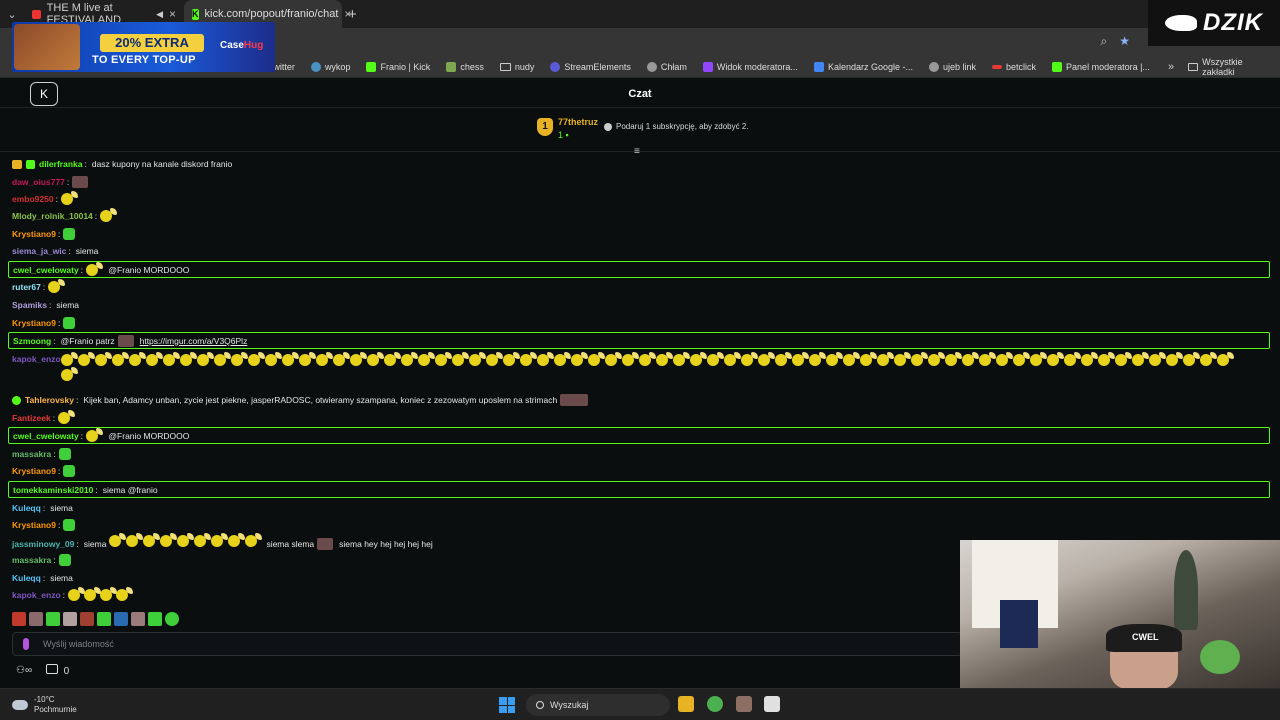  What do you see at coordinates (1124, 41) in the screenshot?
I see `bookmark-star-icon: ★` at bounding box center [1124, 41].